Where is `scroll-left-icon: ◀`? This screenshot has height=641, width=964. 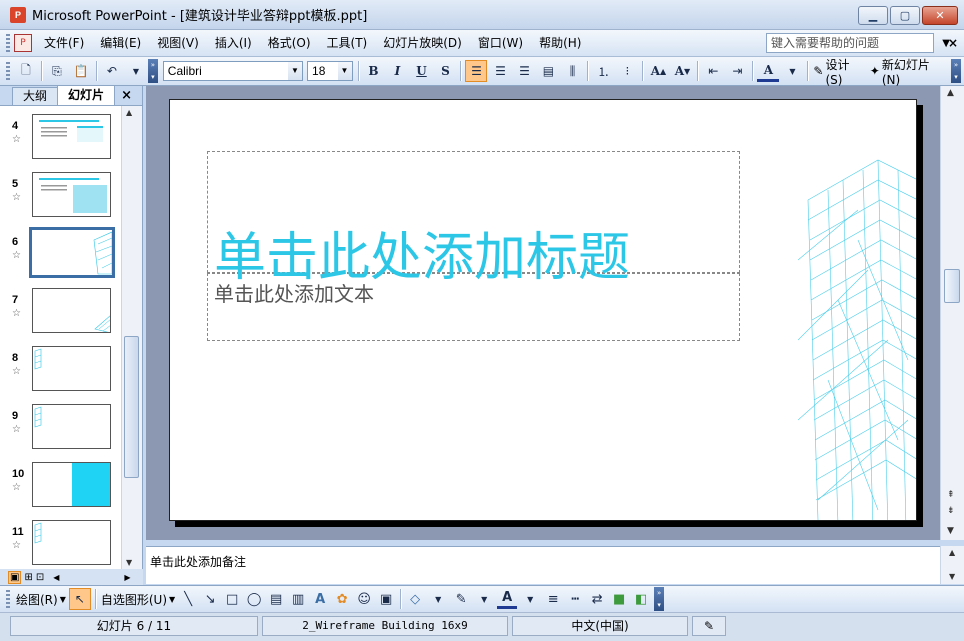
scroll-left-icon: ◀ is located at coordinates (56, 577).